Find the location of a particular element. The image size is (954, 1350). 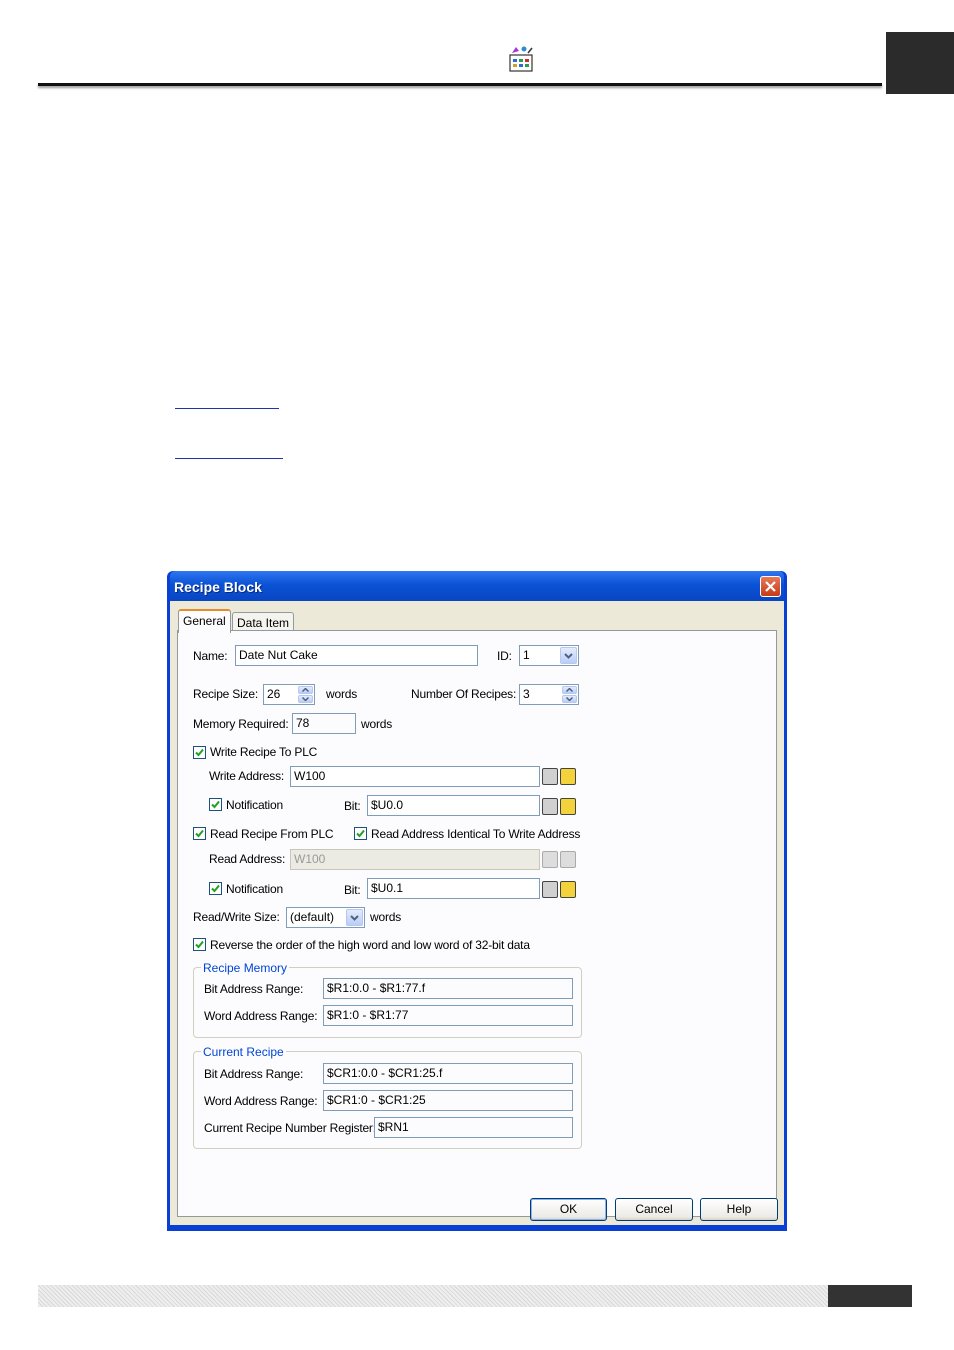

tab-general: General is located at coordinates (204, 621).